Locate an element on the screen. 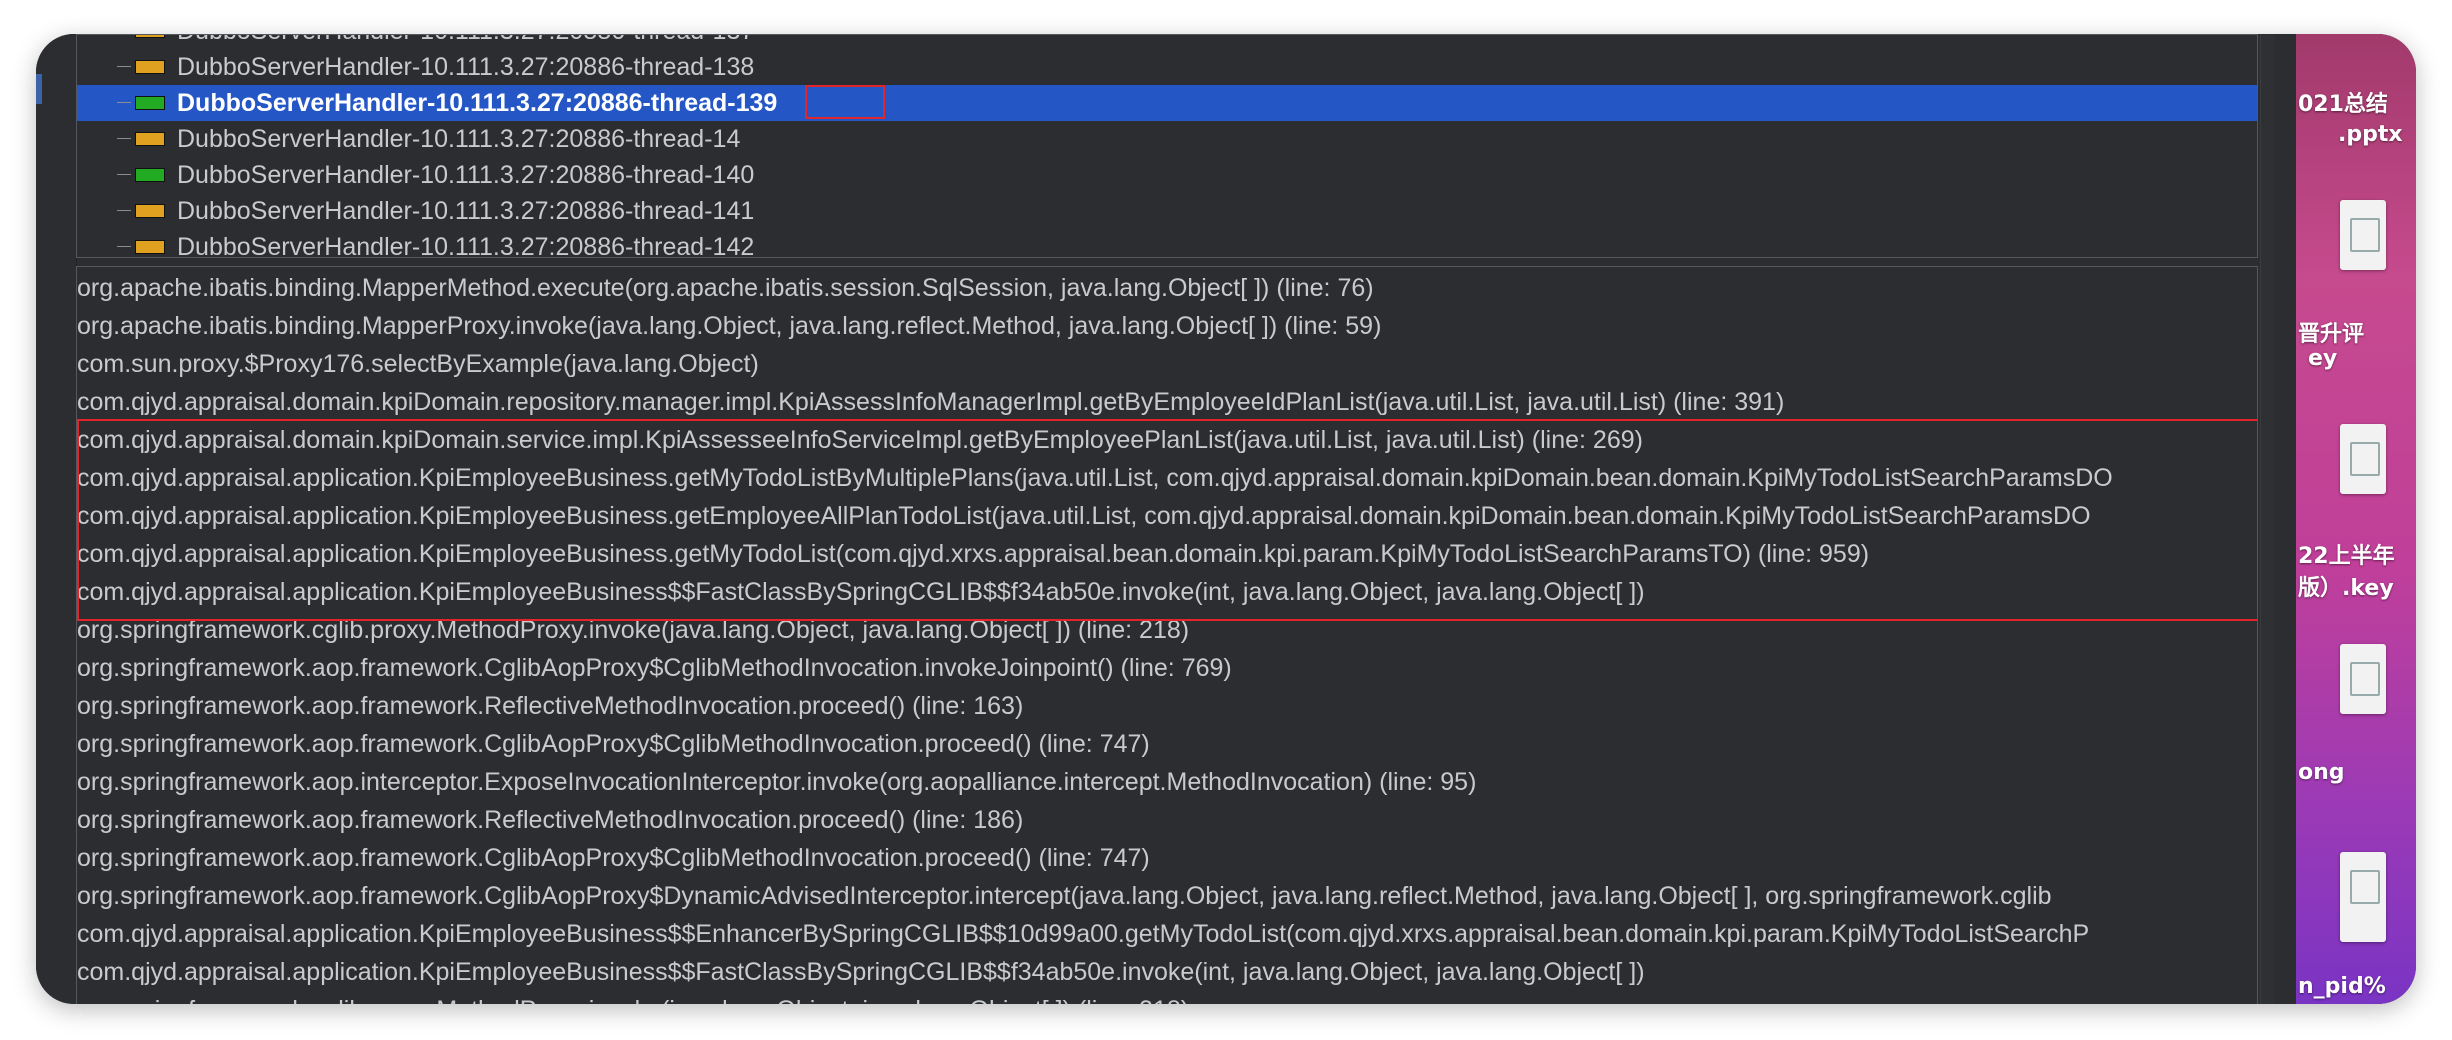 The image size is (2452, 1040). desktop-file-label: .pptx is located at coordinates (2370, 134).